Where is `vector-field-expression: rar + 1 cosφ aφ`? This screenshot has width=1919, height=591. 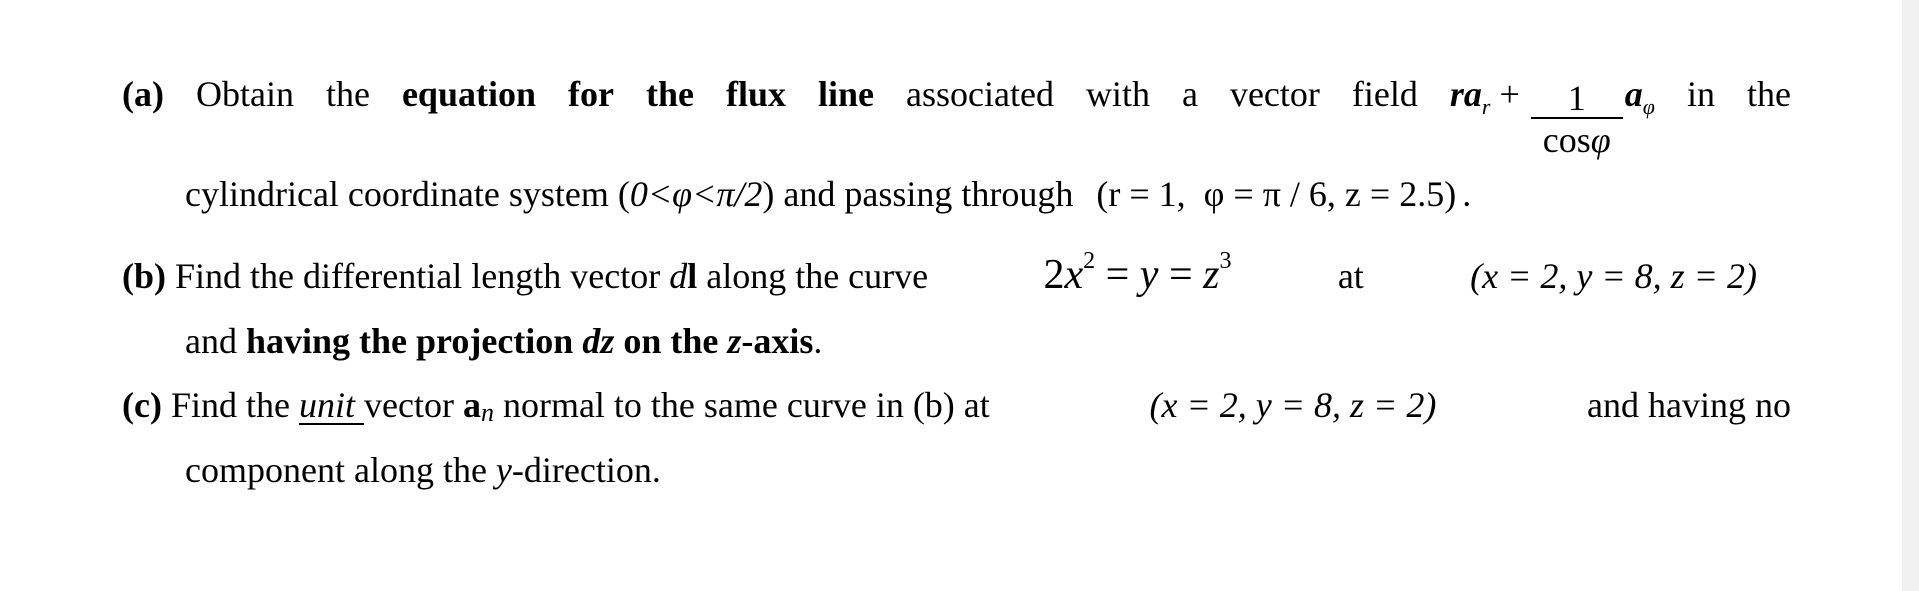 vector-field-expression: rar + 1 cosφ aφ is located at coordinates (1552, 116).